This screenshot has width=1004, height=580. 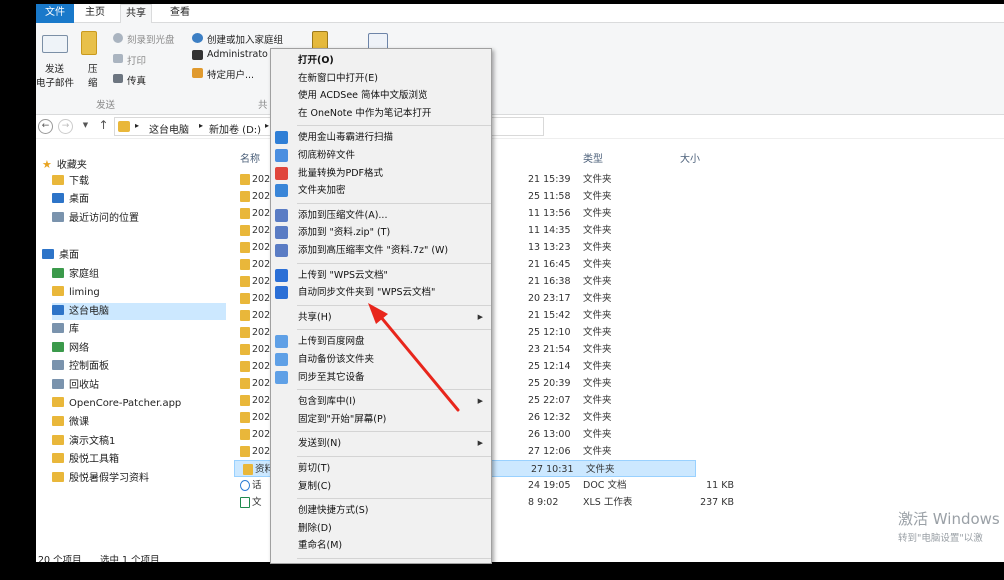 What do you see at coordinates (89, 43) in the screenshot?
I see `zip-icon` at bounding box center [89, 43].